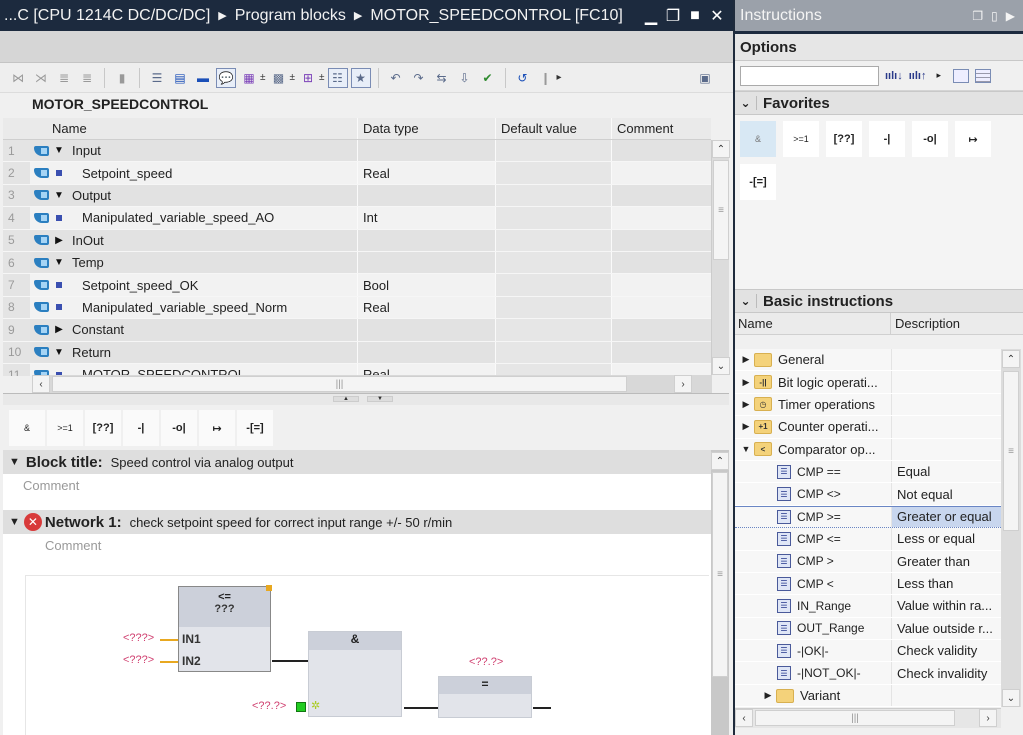  What do you see at coordinates (819, 494) in the screenshot?
I see `instruction-name: CMP <>` at bounding box center [819, 494].